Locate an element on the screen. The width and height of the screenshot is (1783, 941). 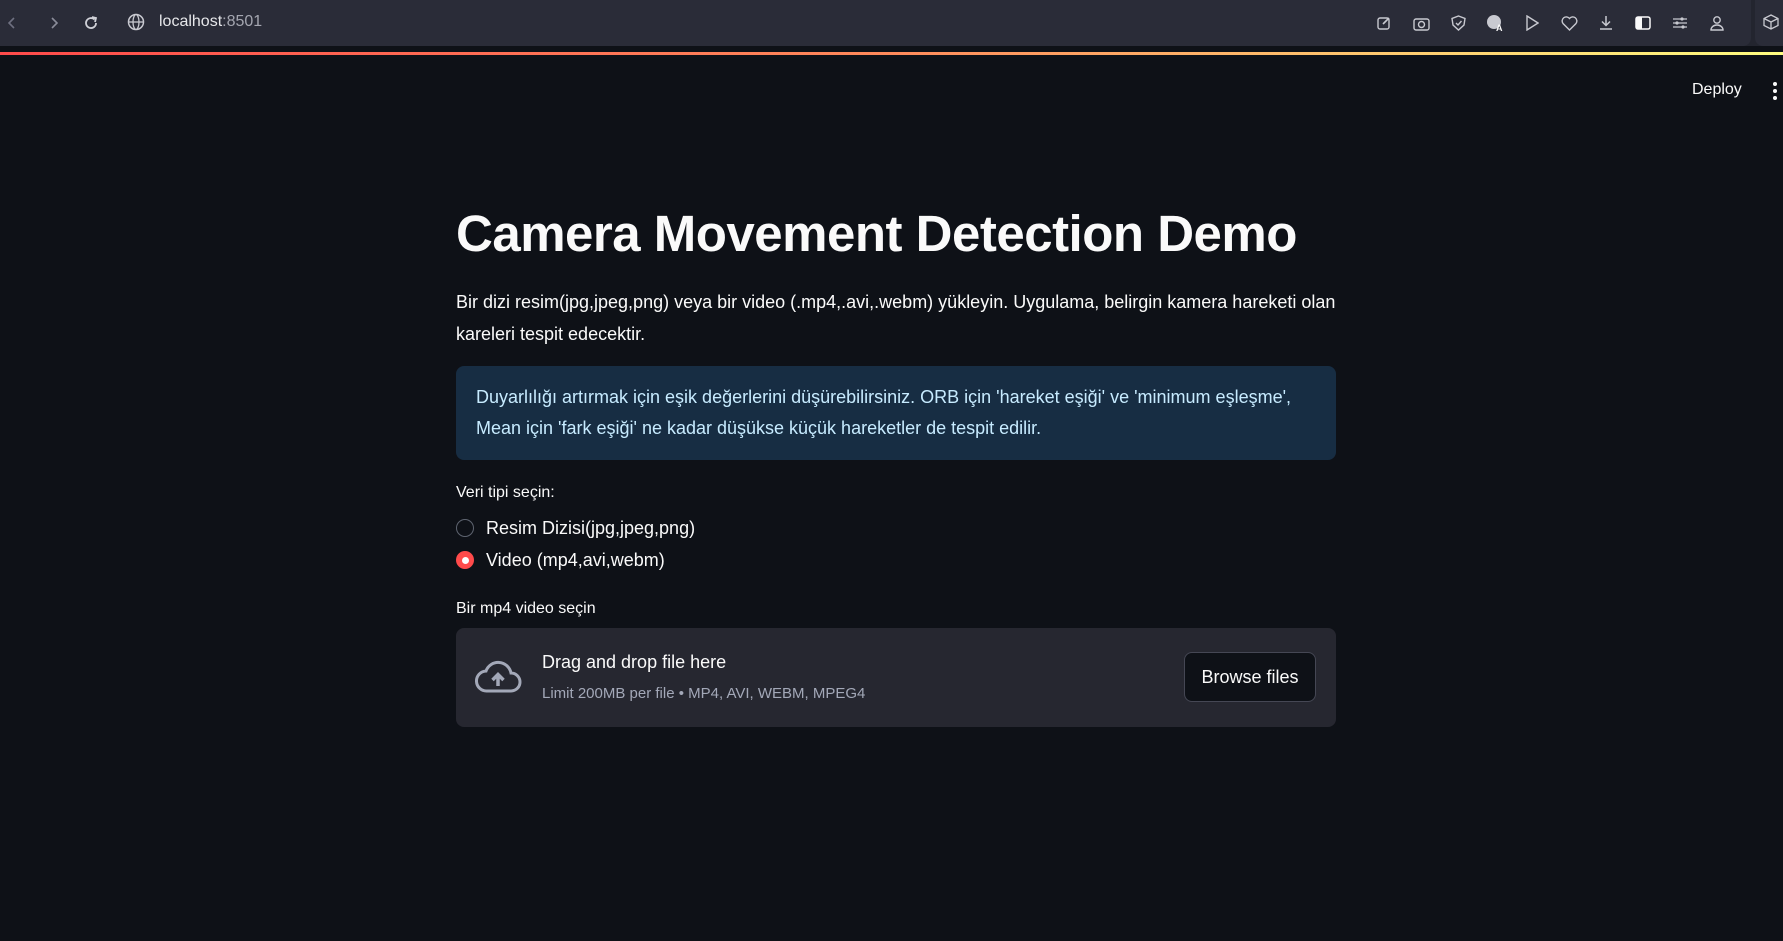
browser-toolbar: localhost:8501 A is located at coordinates (891, 23).